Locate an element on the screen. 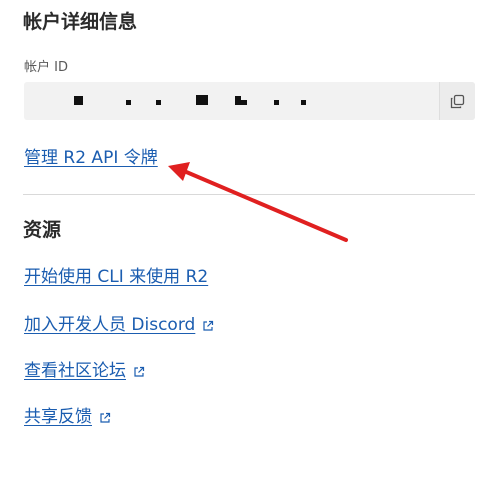 The image size is (496, 486). community-forum-label: 查看社区论坛 is located at coordinates (75, 371).